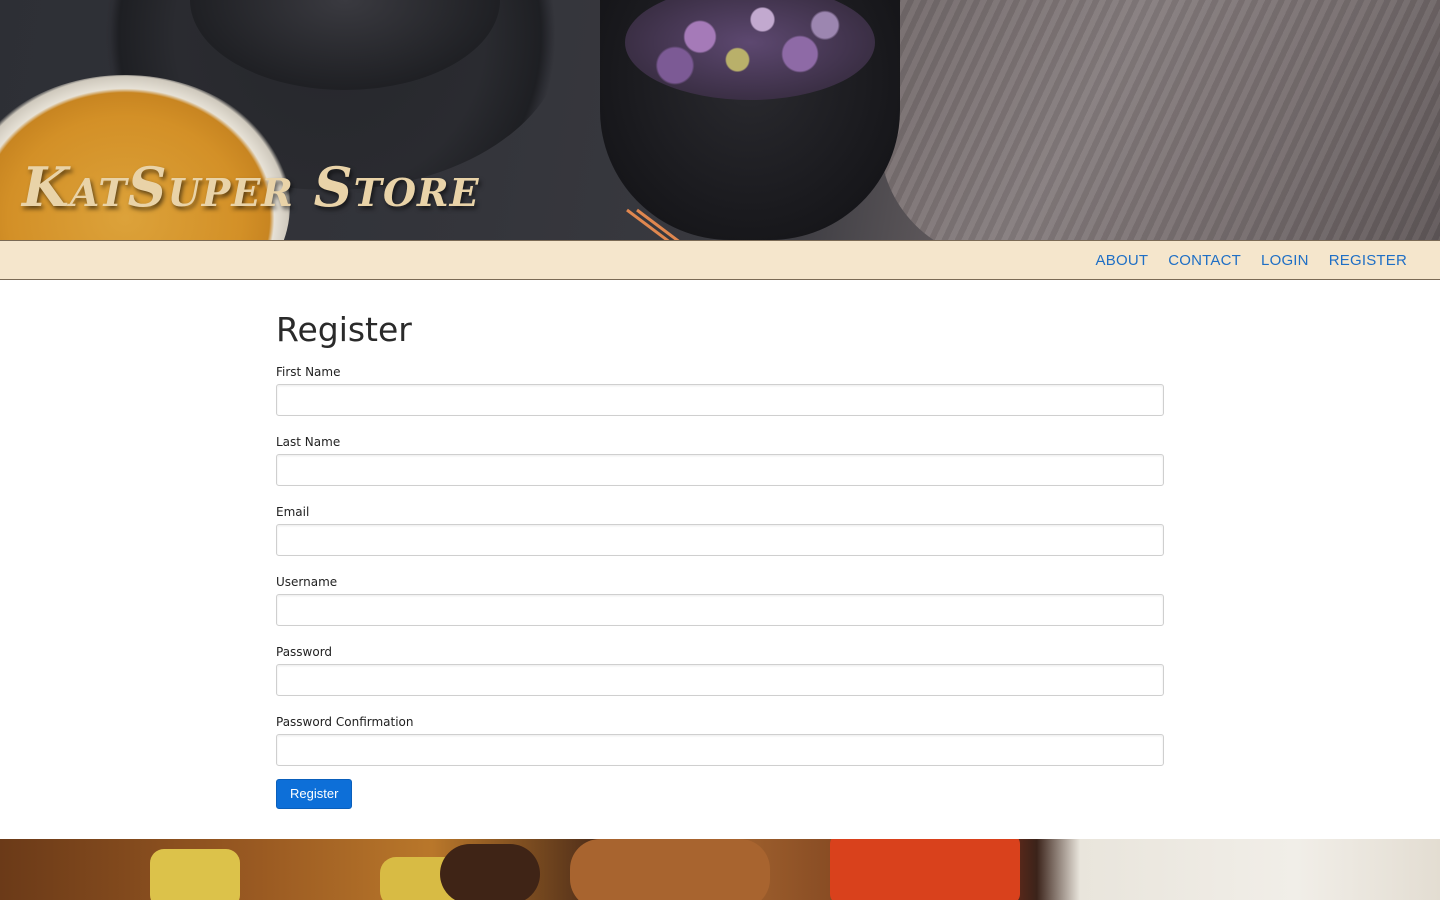  Describe the element at coordinates (1122, 260) in the screenshot. I see `nav-link-about: ABOUT` at that location.